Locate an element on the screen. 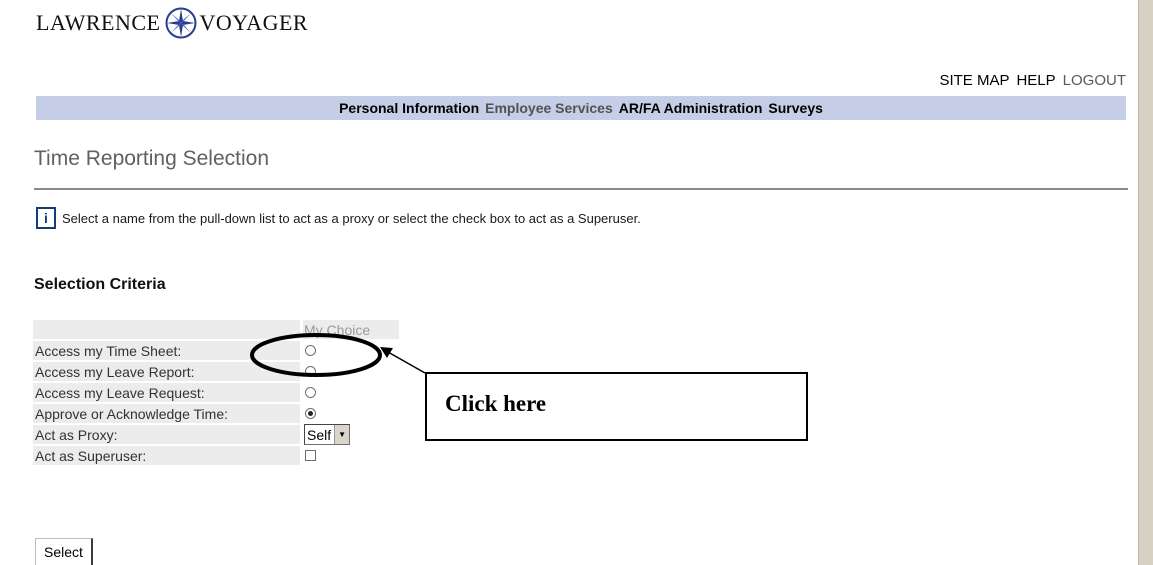 The height and width of the screenshot is (565, 1153). chevron-down-icon: ▼ is located at coordinates (342, 434).